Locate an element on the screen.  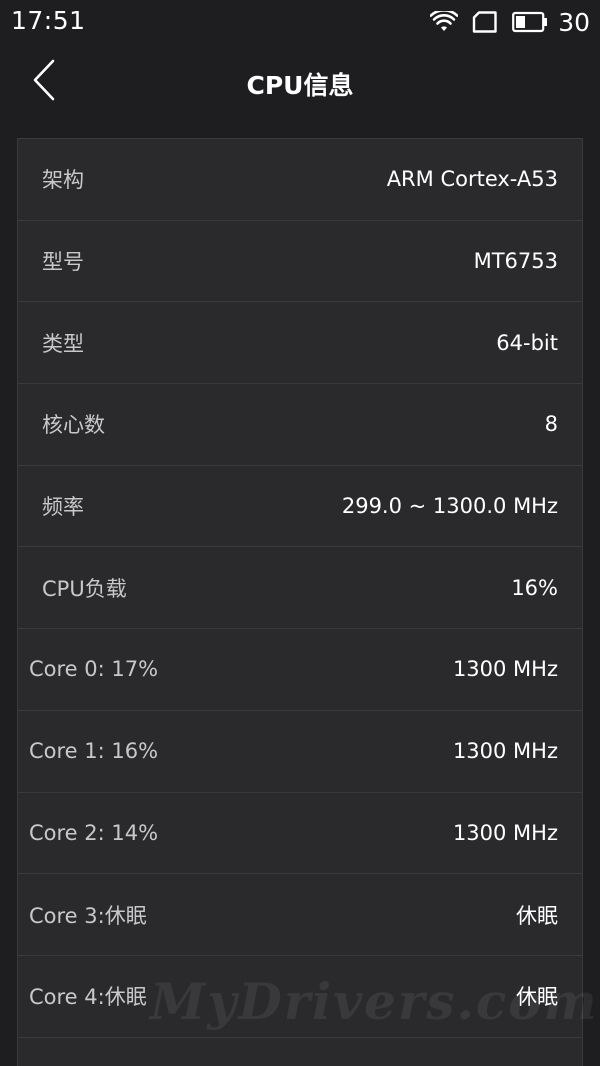
status-bar: 17:51 30 is located at coordinates (300, 22).